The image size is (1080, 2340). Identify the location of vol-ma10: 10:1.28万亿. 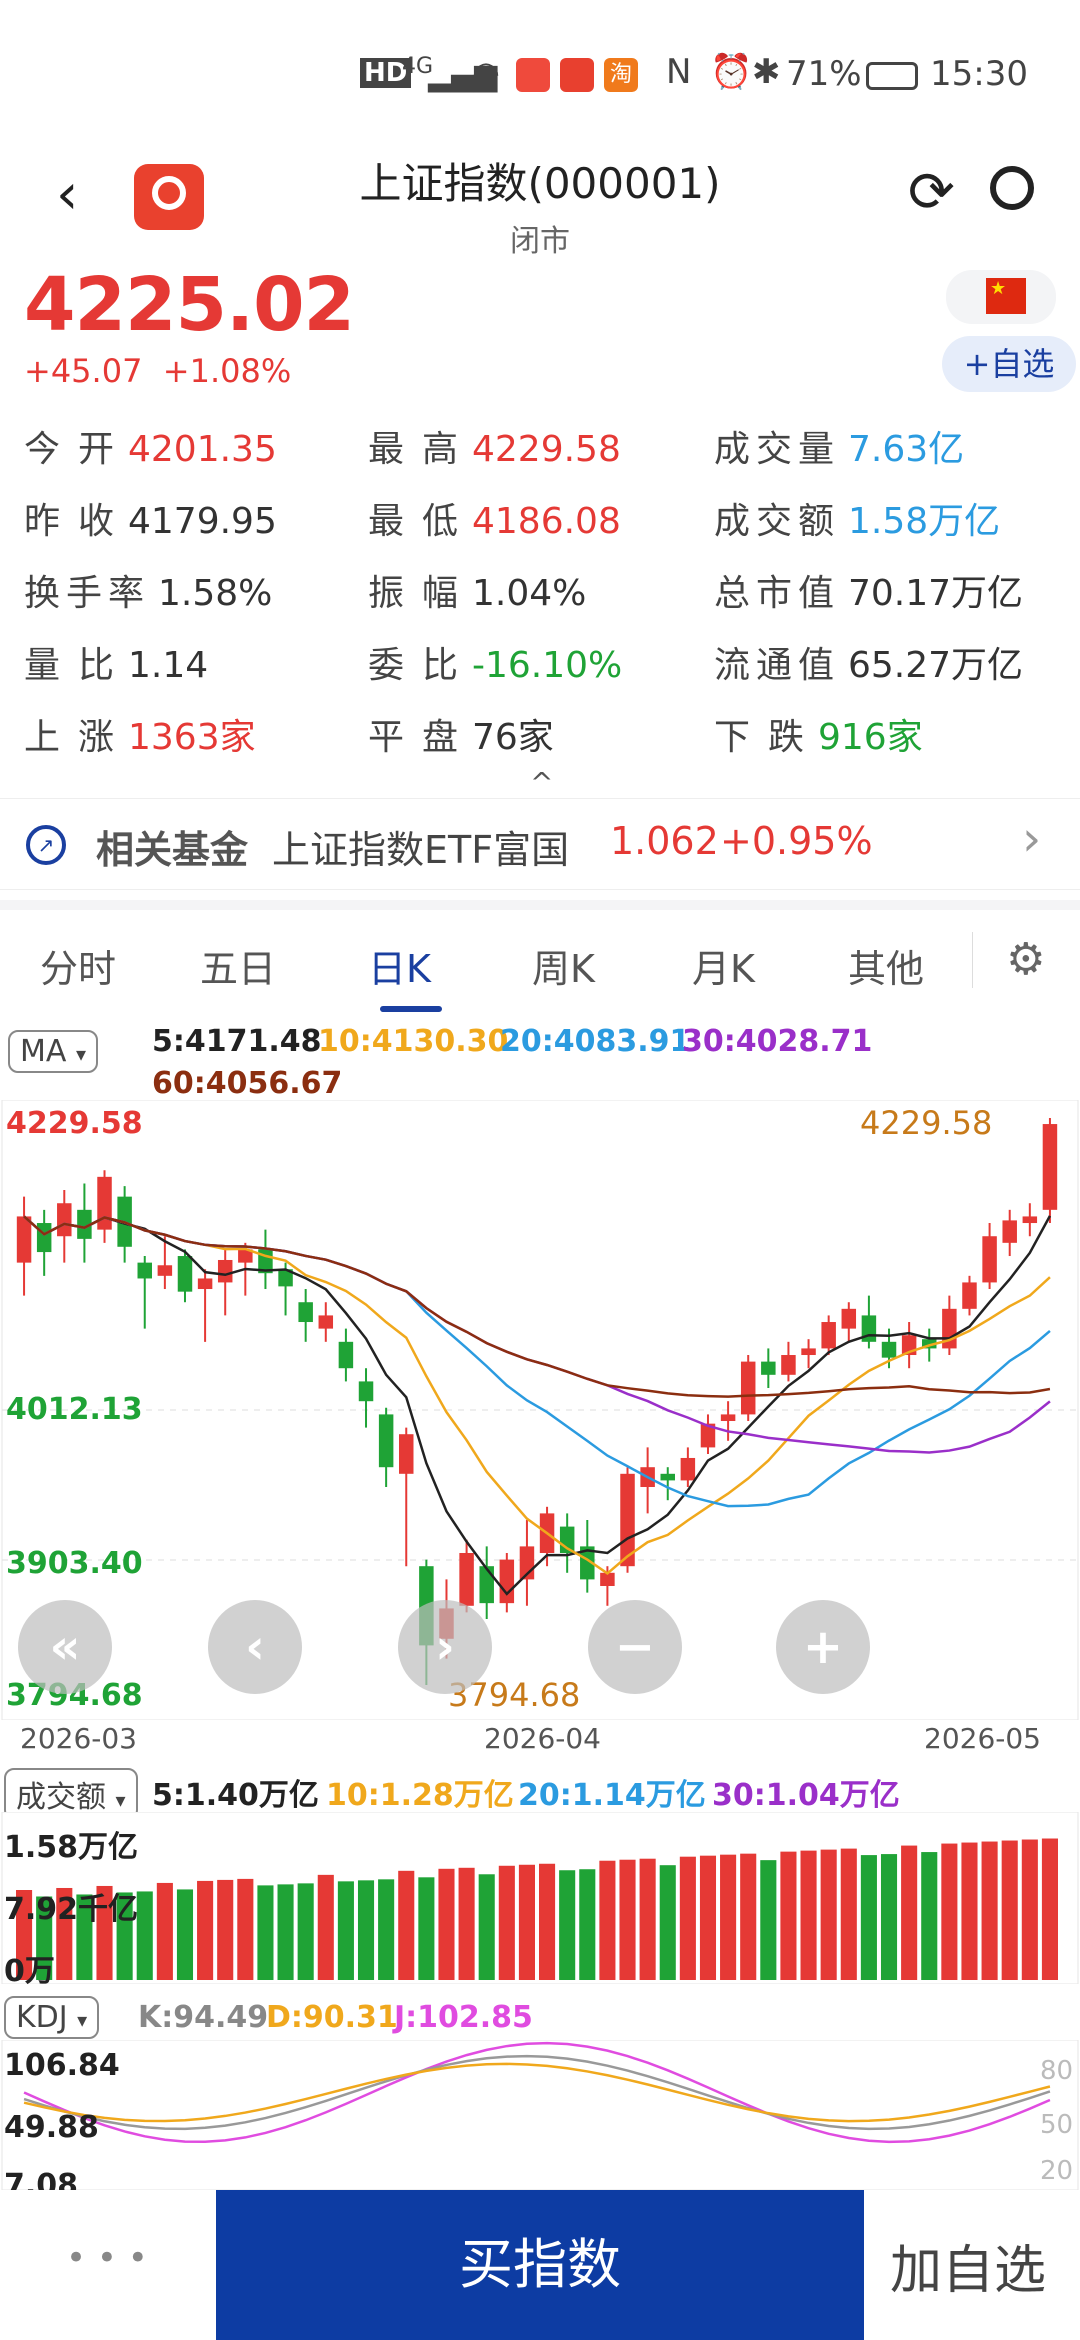
(420, 1795).